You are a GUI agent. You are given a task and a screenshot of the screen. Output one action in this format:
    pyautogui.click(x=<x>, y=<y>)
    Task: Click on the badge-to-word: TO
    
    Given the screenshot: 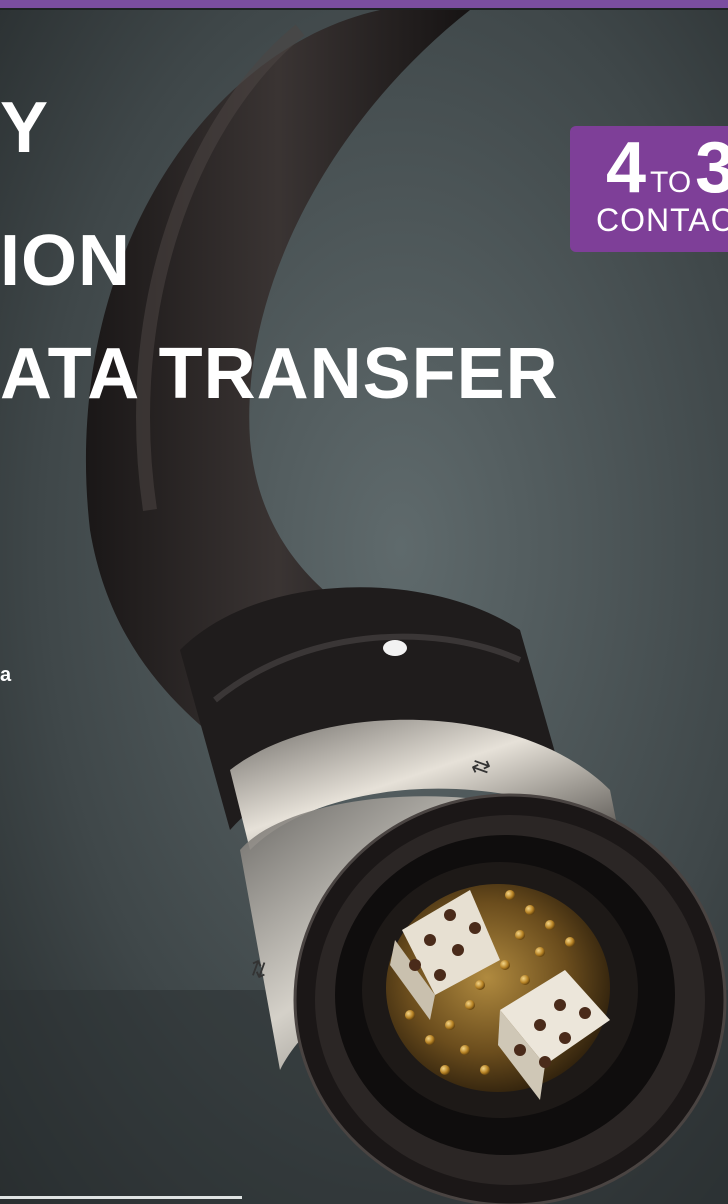 What is the action you would take?
    pyautogui.click(x=671, y=182)
    